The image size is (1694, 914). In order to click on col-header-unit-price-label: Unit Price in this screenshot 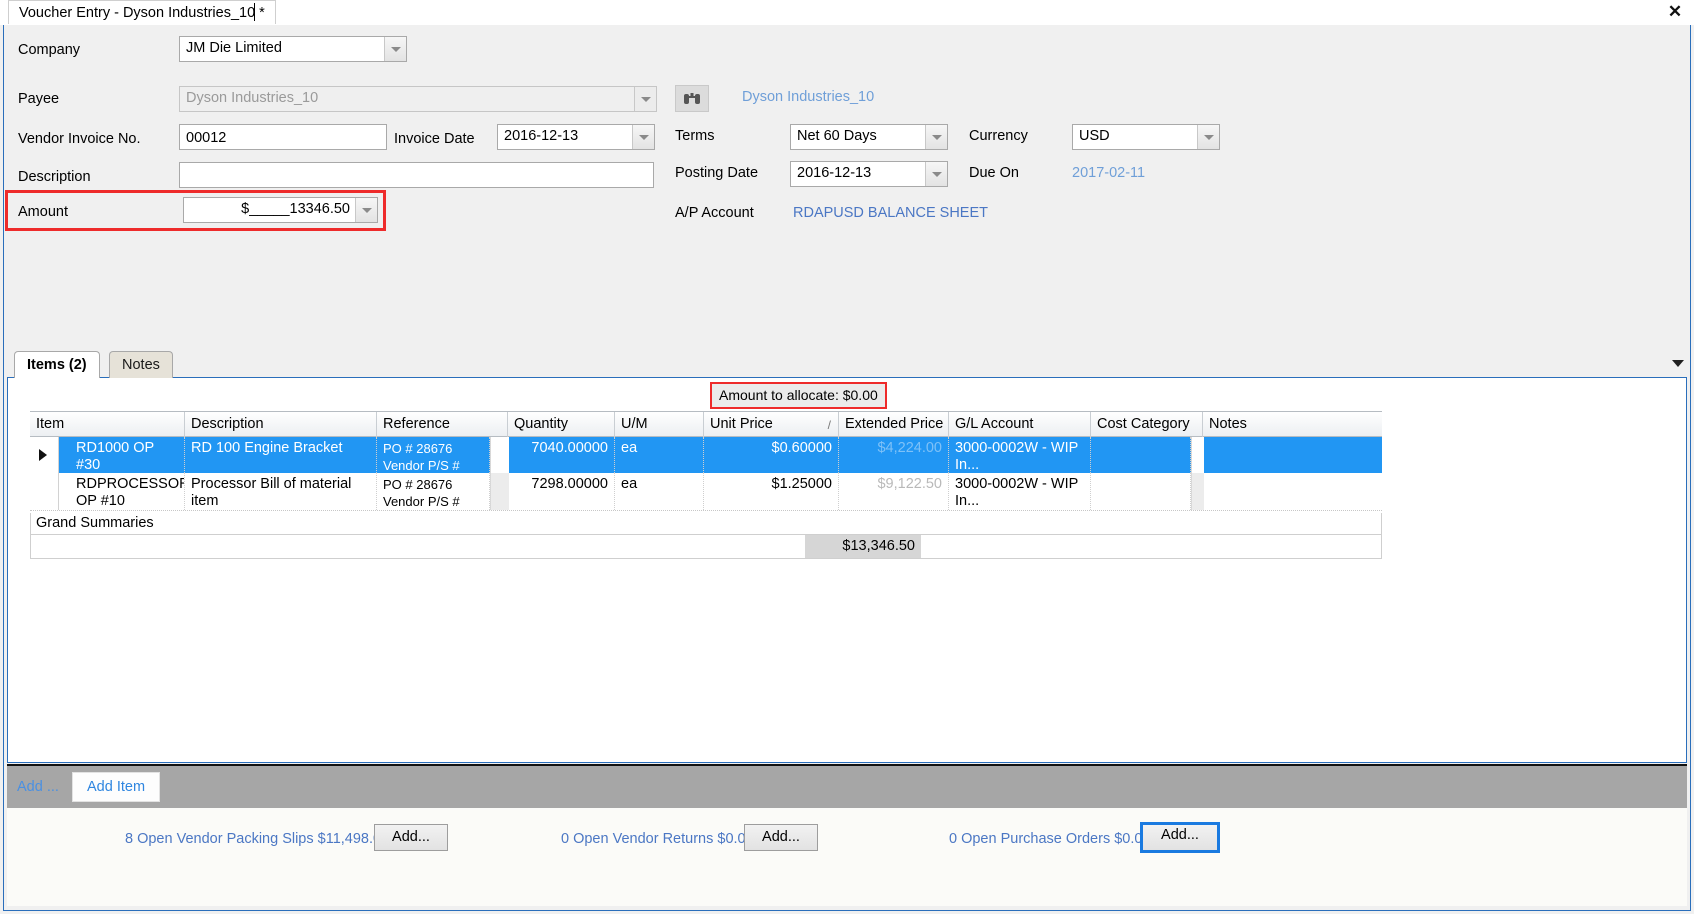, I will do `click(741, 424)`.